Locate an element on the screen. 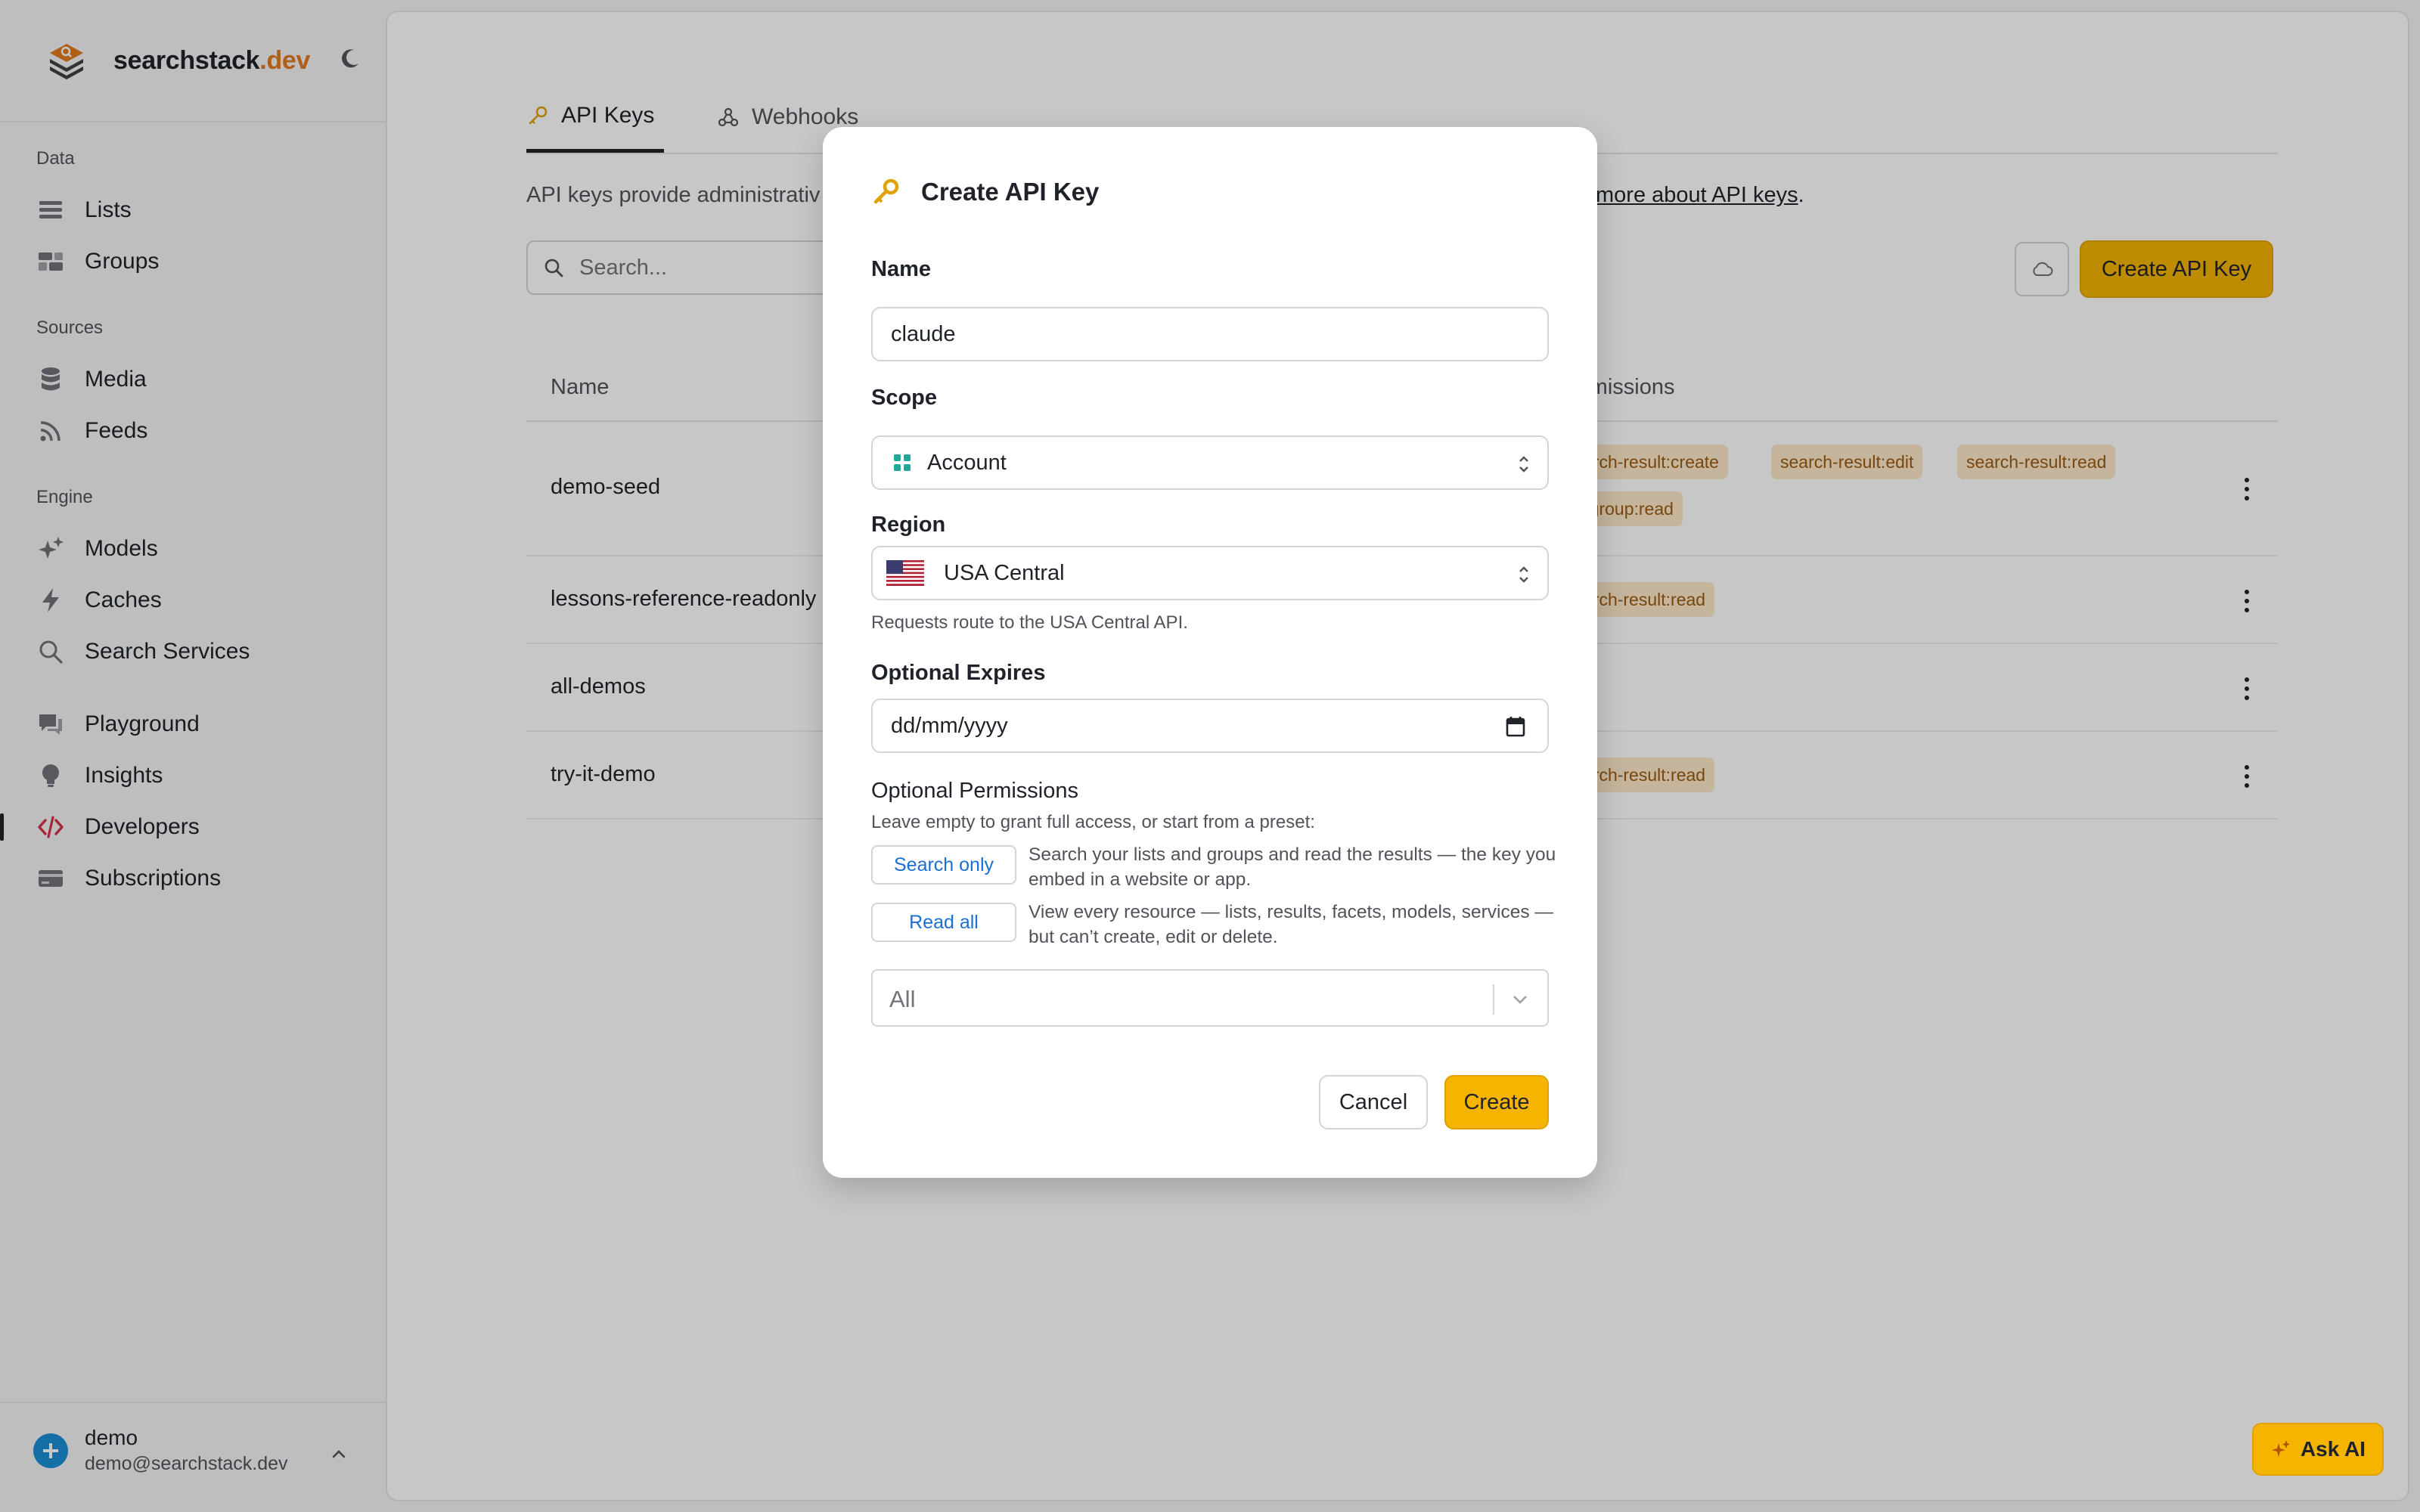  scope-select: Account is located at coordinates (1210, 462).